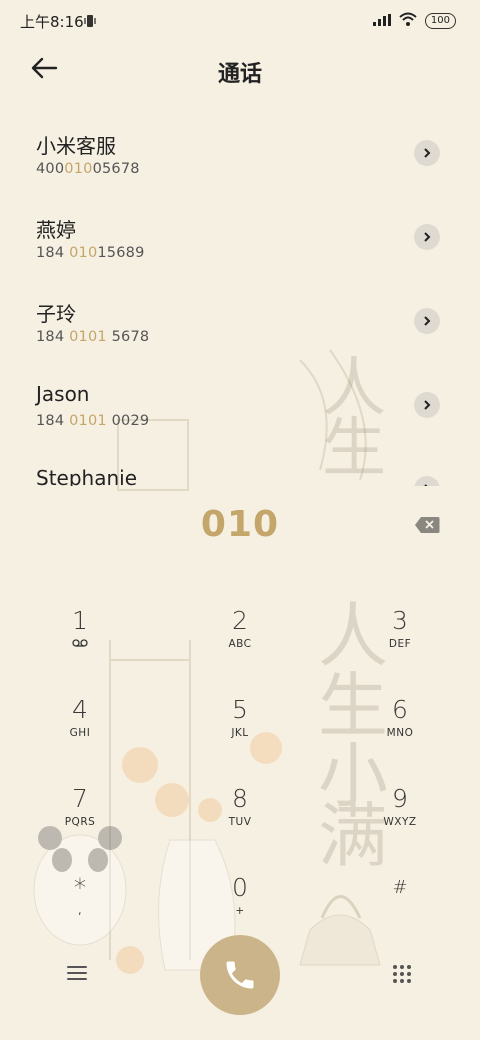 The width and height of the screenshot is (480, 1040). What do you see at coordinates (381, 20) in the screenshot?
I see `signal-icon` at bounding box center [381, 20].